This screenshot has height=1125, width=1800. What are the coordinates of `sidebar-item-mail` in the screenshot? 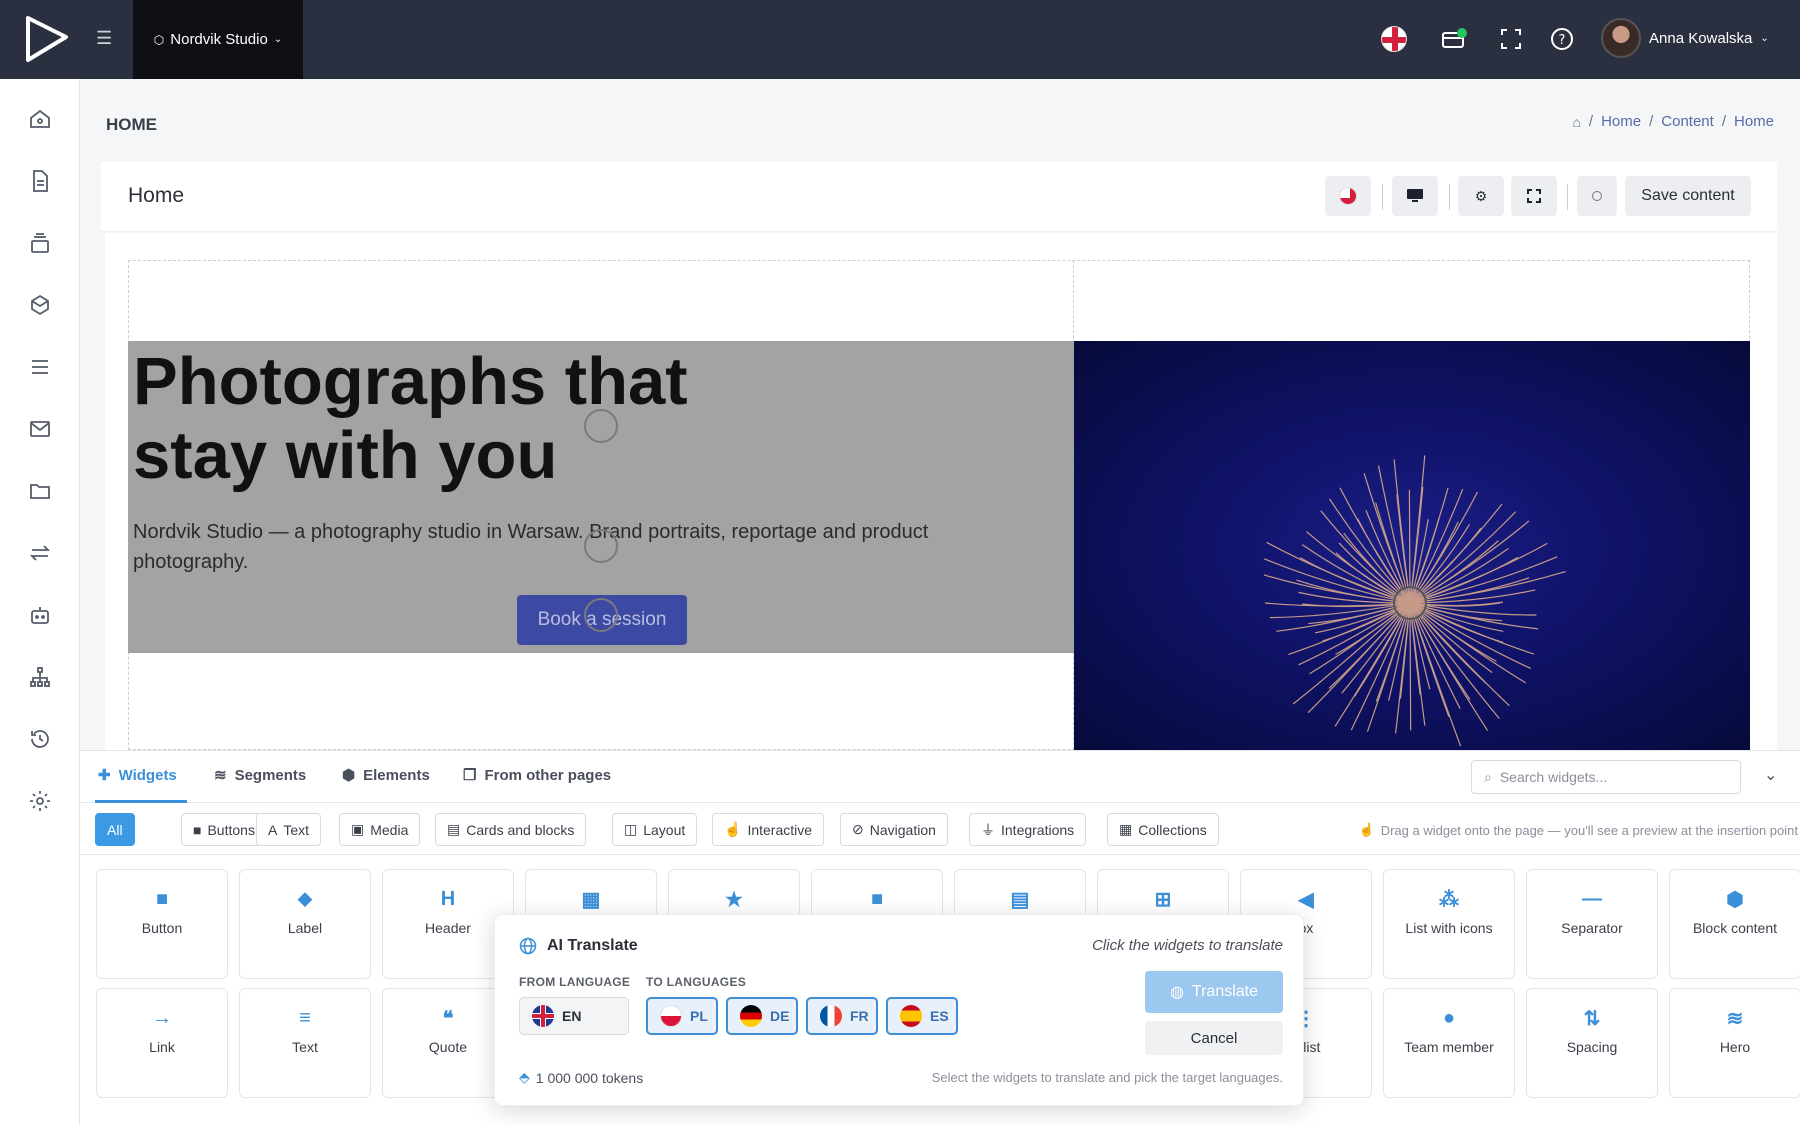 It's located at (40, 429).